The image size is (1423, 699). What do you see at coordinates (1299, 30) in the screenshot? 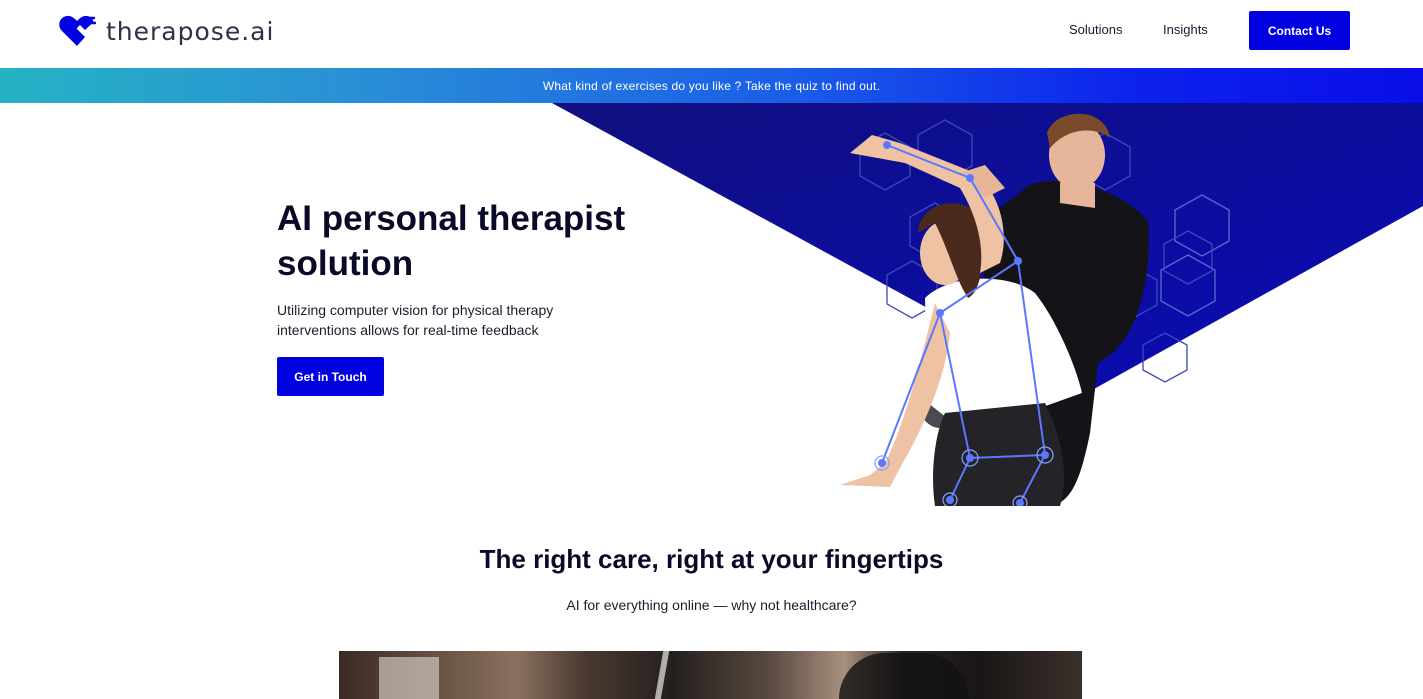
I see `contact-us-button: Contact Us` at bounding box center [1299, 30].